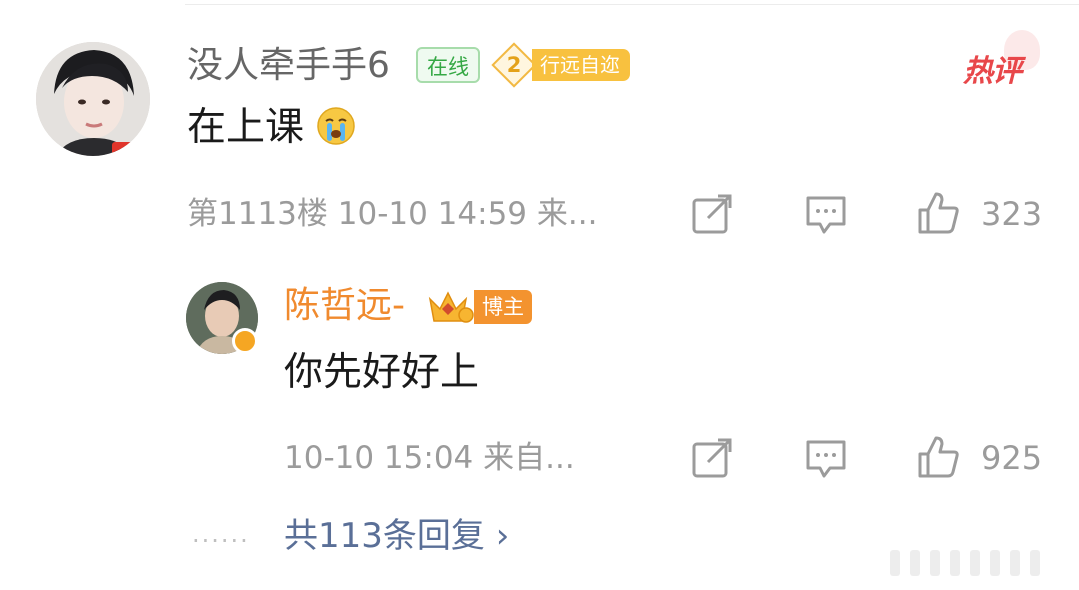 The image size is (1079, 590). Describe the element at coordinates (826, 458) in the screenshot. I see `reply-comment-icon` at that location.